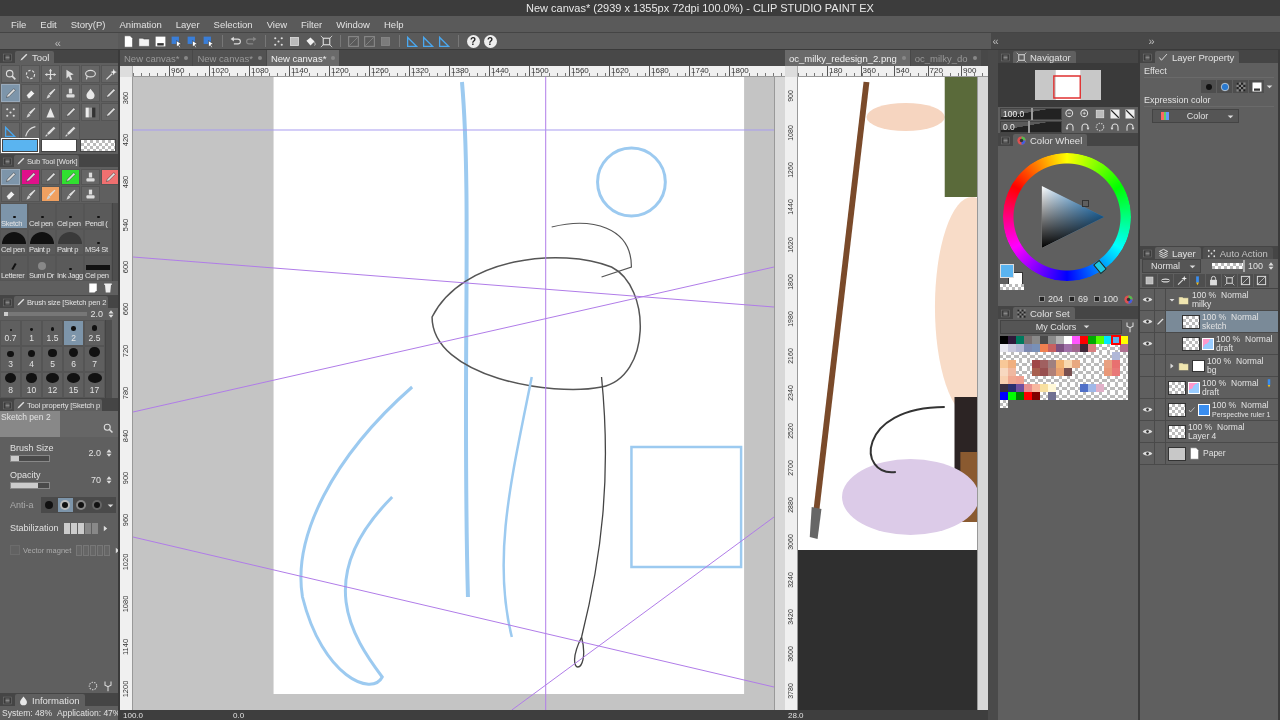 Image resolution: width=1280 pixels, height=720 pixels. Describe the element at coordinates (1212, 370) in the screenshot. I see `layer-name: bg` at that location.